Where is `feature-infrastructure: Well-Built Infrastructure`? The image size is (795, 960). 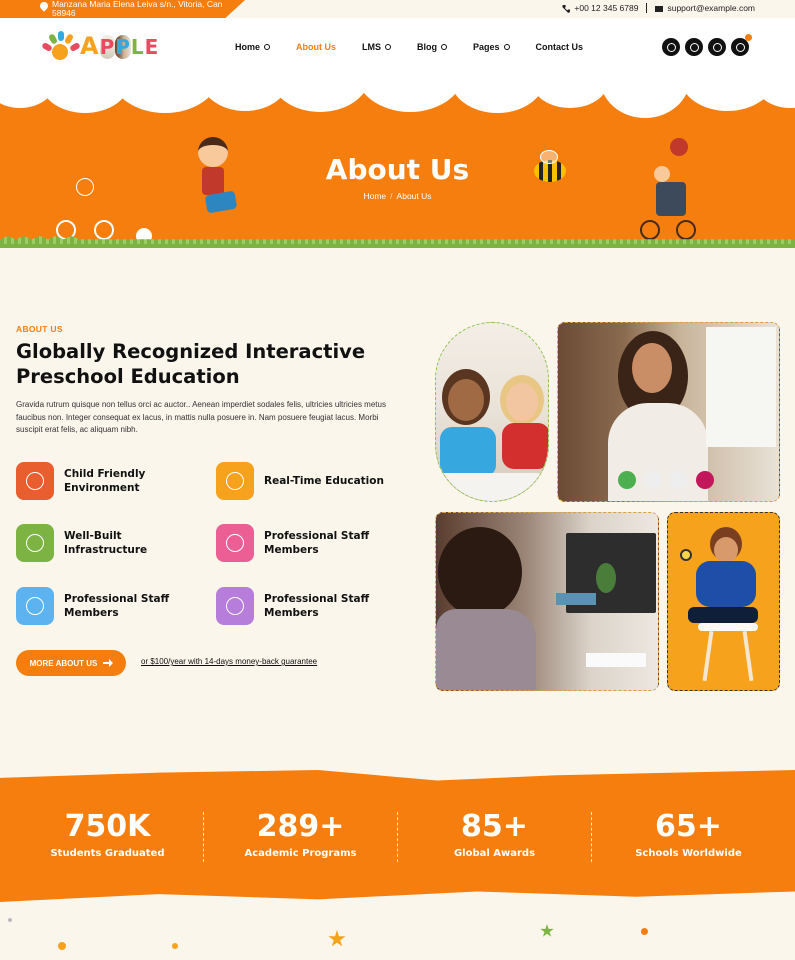 feature-infrastructure: Well-Built Infrastructure is located at coordinates (100, 543).